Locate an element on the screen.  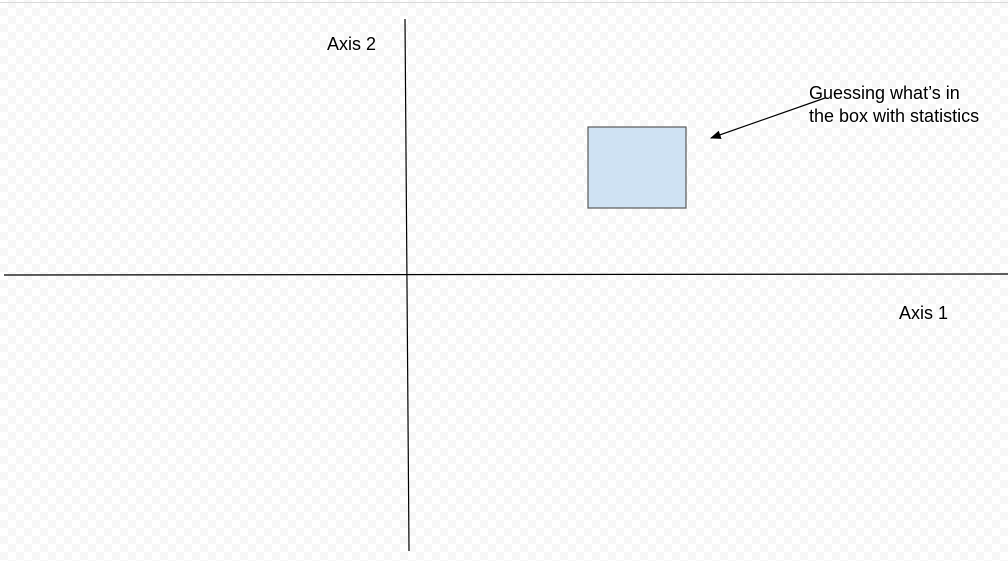
callout-line-2: the box with statistics is located at coordinates (894, 116).